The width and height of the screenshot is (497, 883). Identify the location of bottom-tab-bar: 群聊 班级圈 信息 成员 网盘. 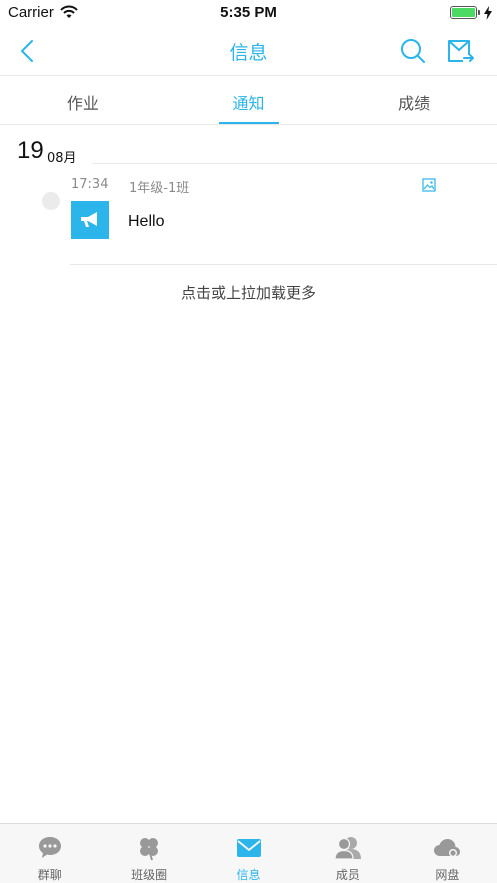
(248, 853).